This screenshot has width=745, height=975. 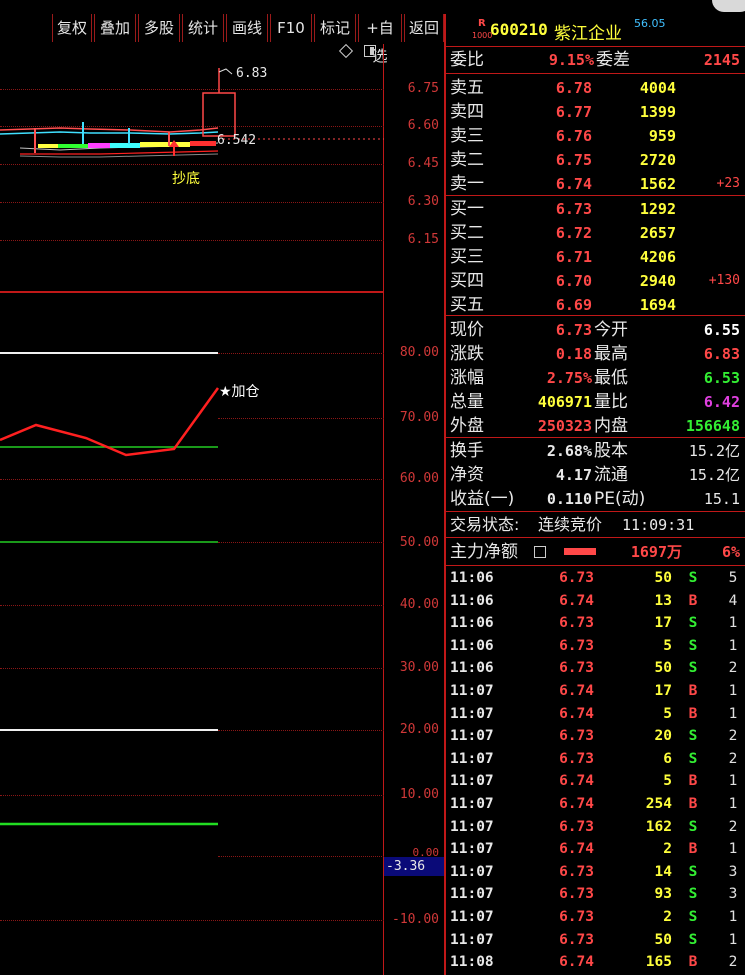 What do you see at coordinates (414, 866) in the screenshot?
I see `indicator-current-value: -3.36` at bounding box center [414, 866].